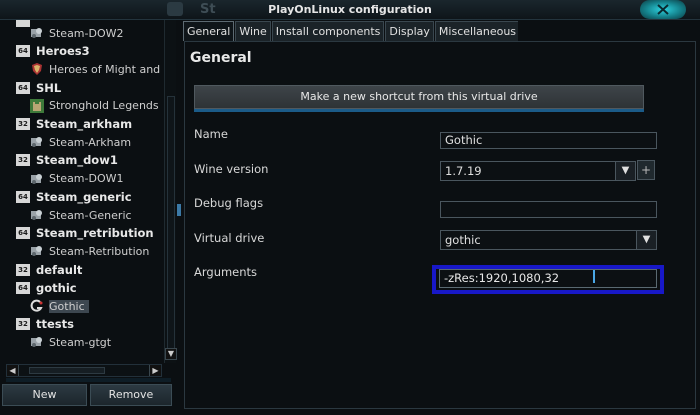 Image resolution: width=700 pixels, height=415 pixels. Describe the element at coordinates (36, 305) in the screenshot. I see `gothic-icon` at that location.